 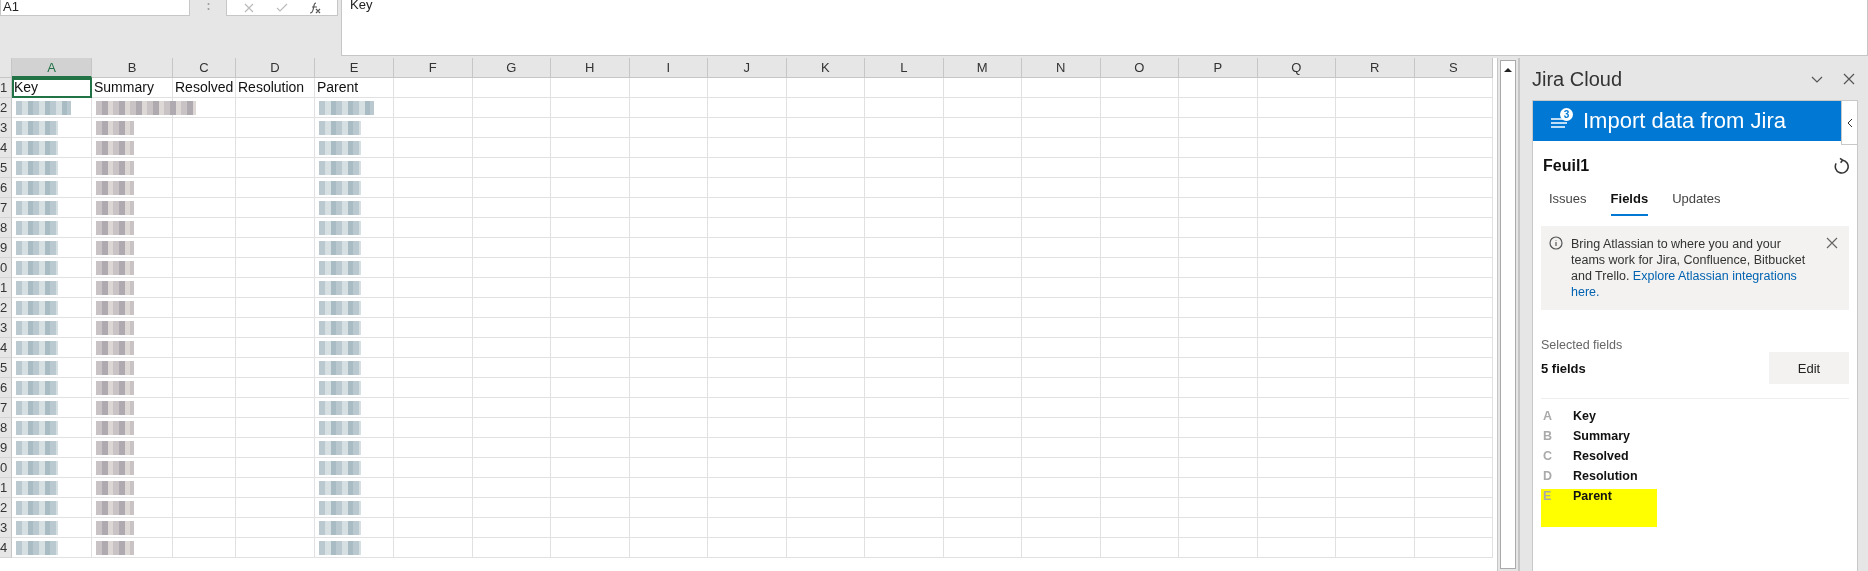 I want to click on info-icon, so click(x=1556, y=243).